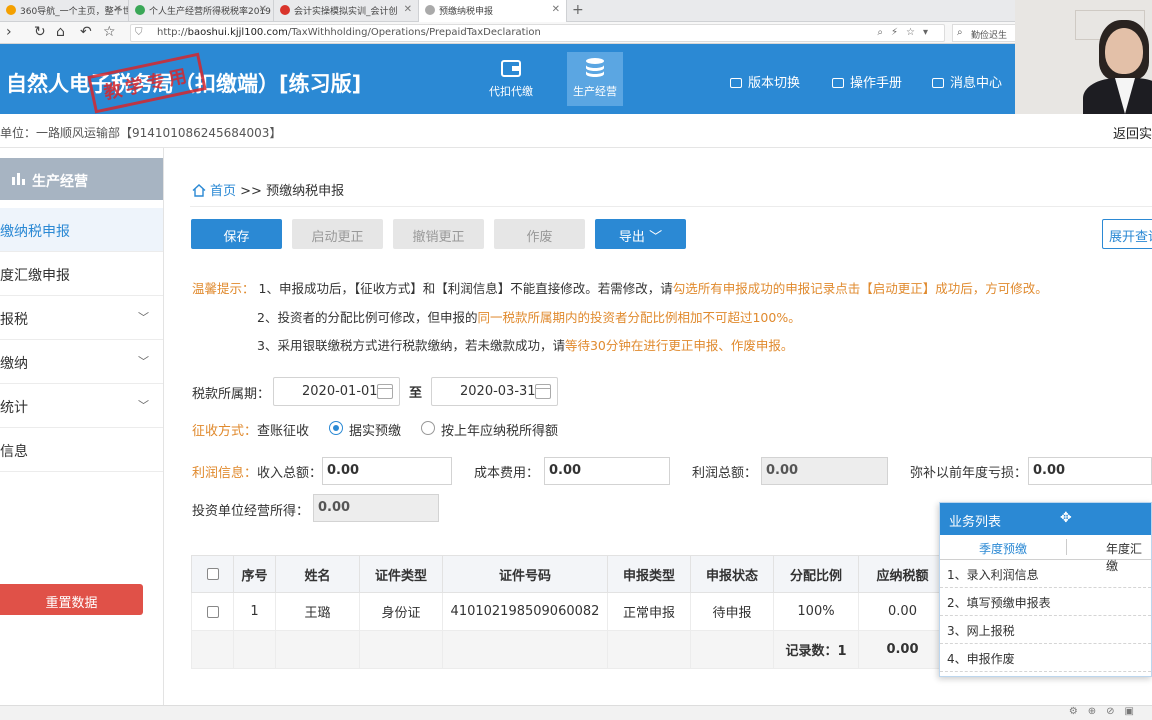 The image size is (1152, 720). Describe the element at coordinates (1124, 51) in the screenshot. I see `presenter-face` at that location.